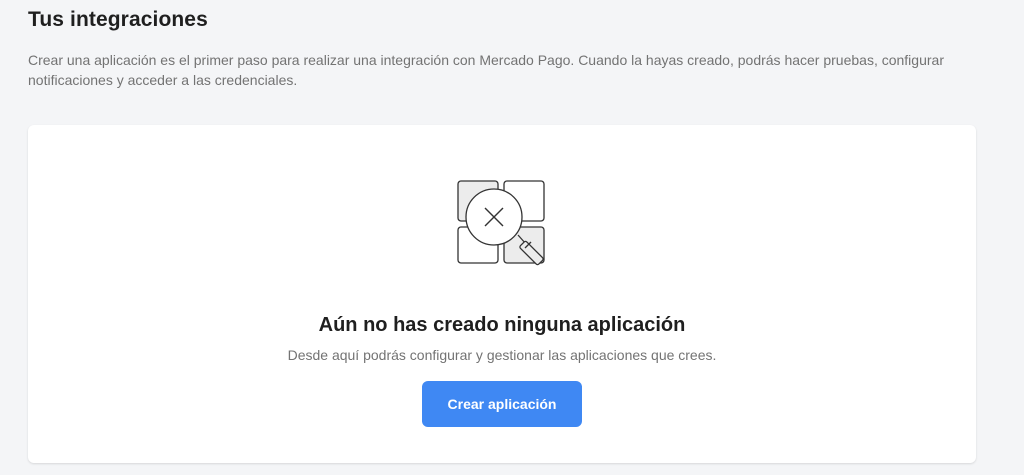 This screenshot has width=1024, height=475. What do you see at coordinates (501, 223) in the screenshot?
I see `grid-search-no-results-icon` at bounding box center [501, 223].